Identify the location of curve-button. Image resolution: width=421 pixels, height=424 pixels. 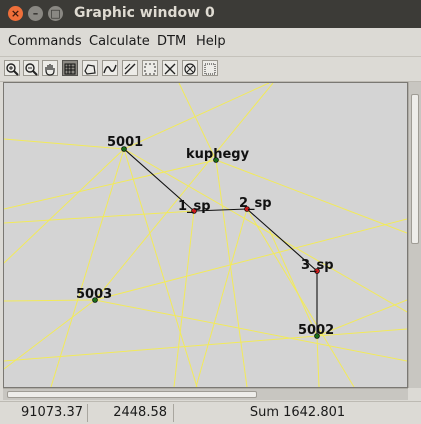
(110, 68).